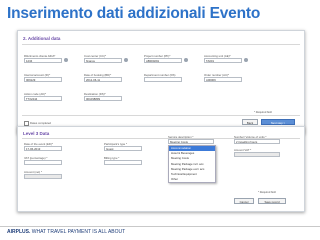 This screenshot has width=320, height=240. I want to click on cancel-button: Cancel, so click(244, 201).